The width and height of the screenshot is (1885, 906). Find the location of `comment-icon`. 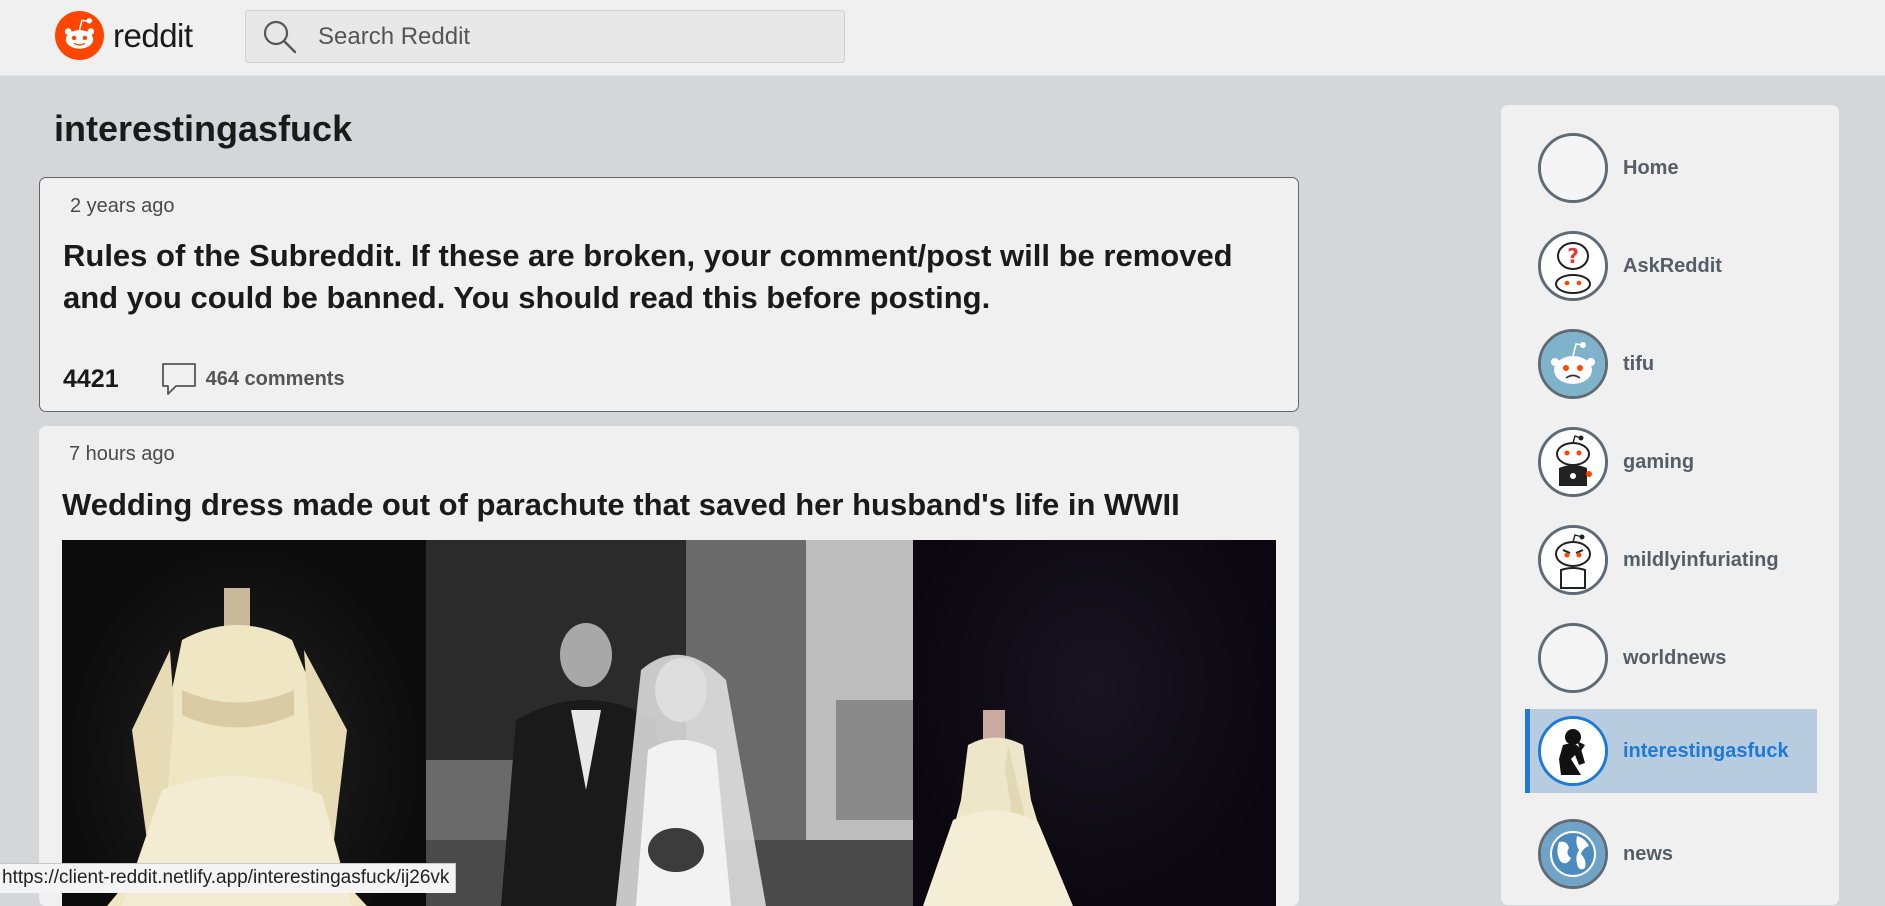

comment-icon is located at coordinates (178, 379).